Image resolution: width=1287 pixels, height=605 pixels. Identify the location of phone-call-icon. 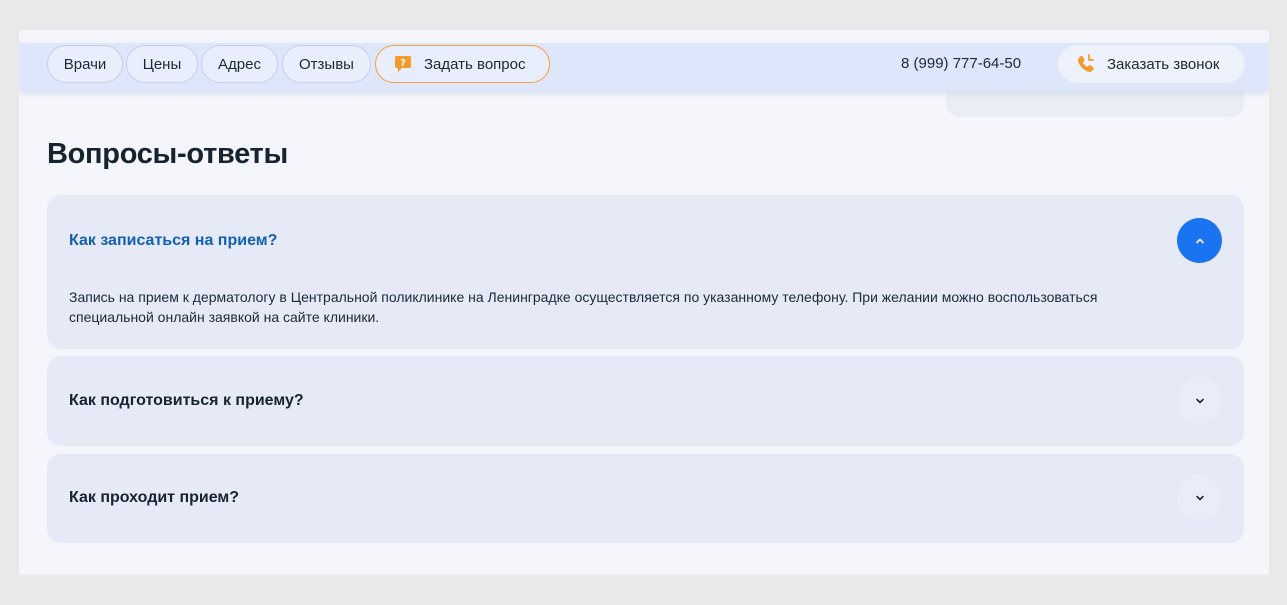
(1085, 63).